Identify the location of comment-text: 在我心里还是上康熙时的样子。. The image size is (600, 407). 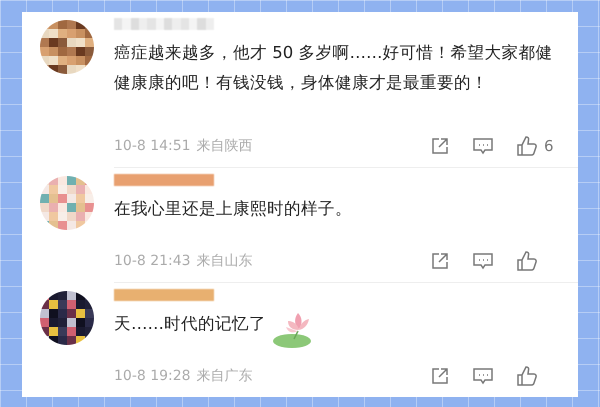
(233, 209).